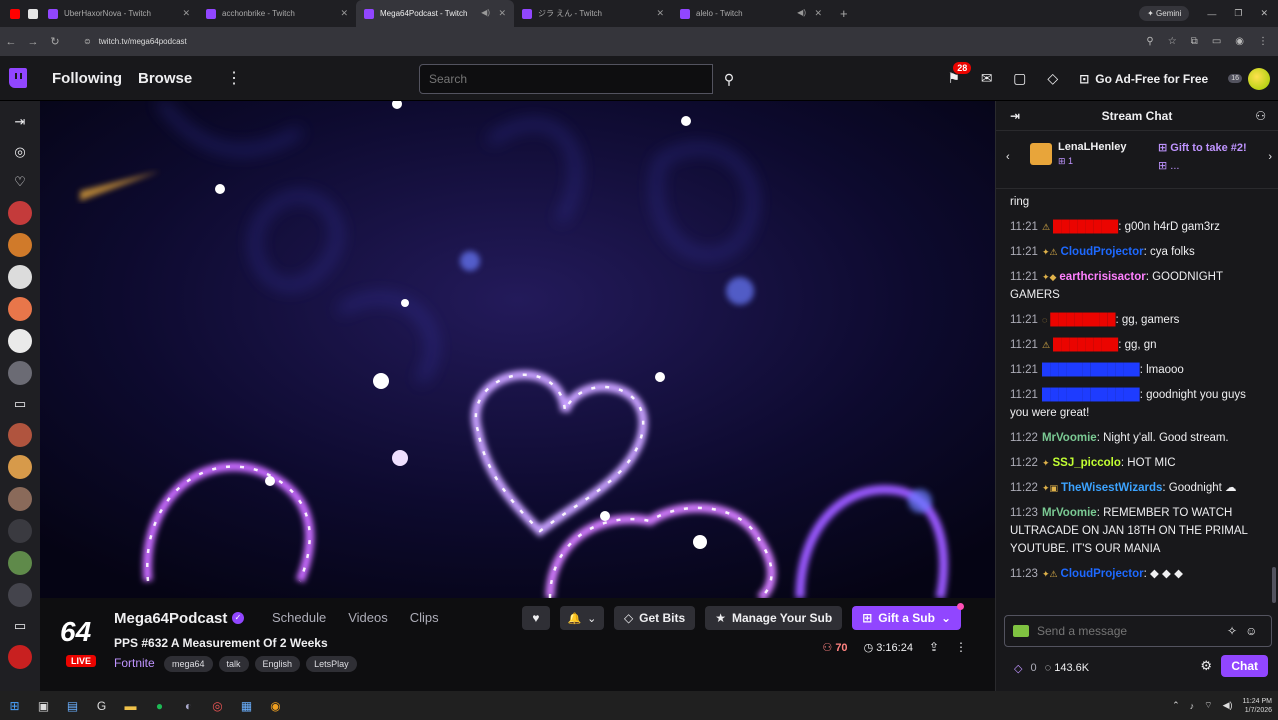 This screenshot has height=720, width=1278. I want to click on chat-username: ████████████, so click(1091, 395).